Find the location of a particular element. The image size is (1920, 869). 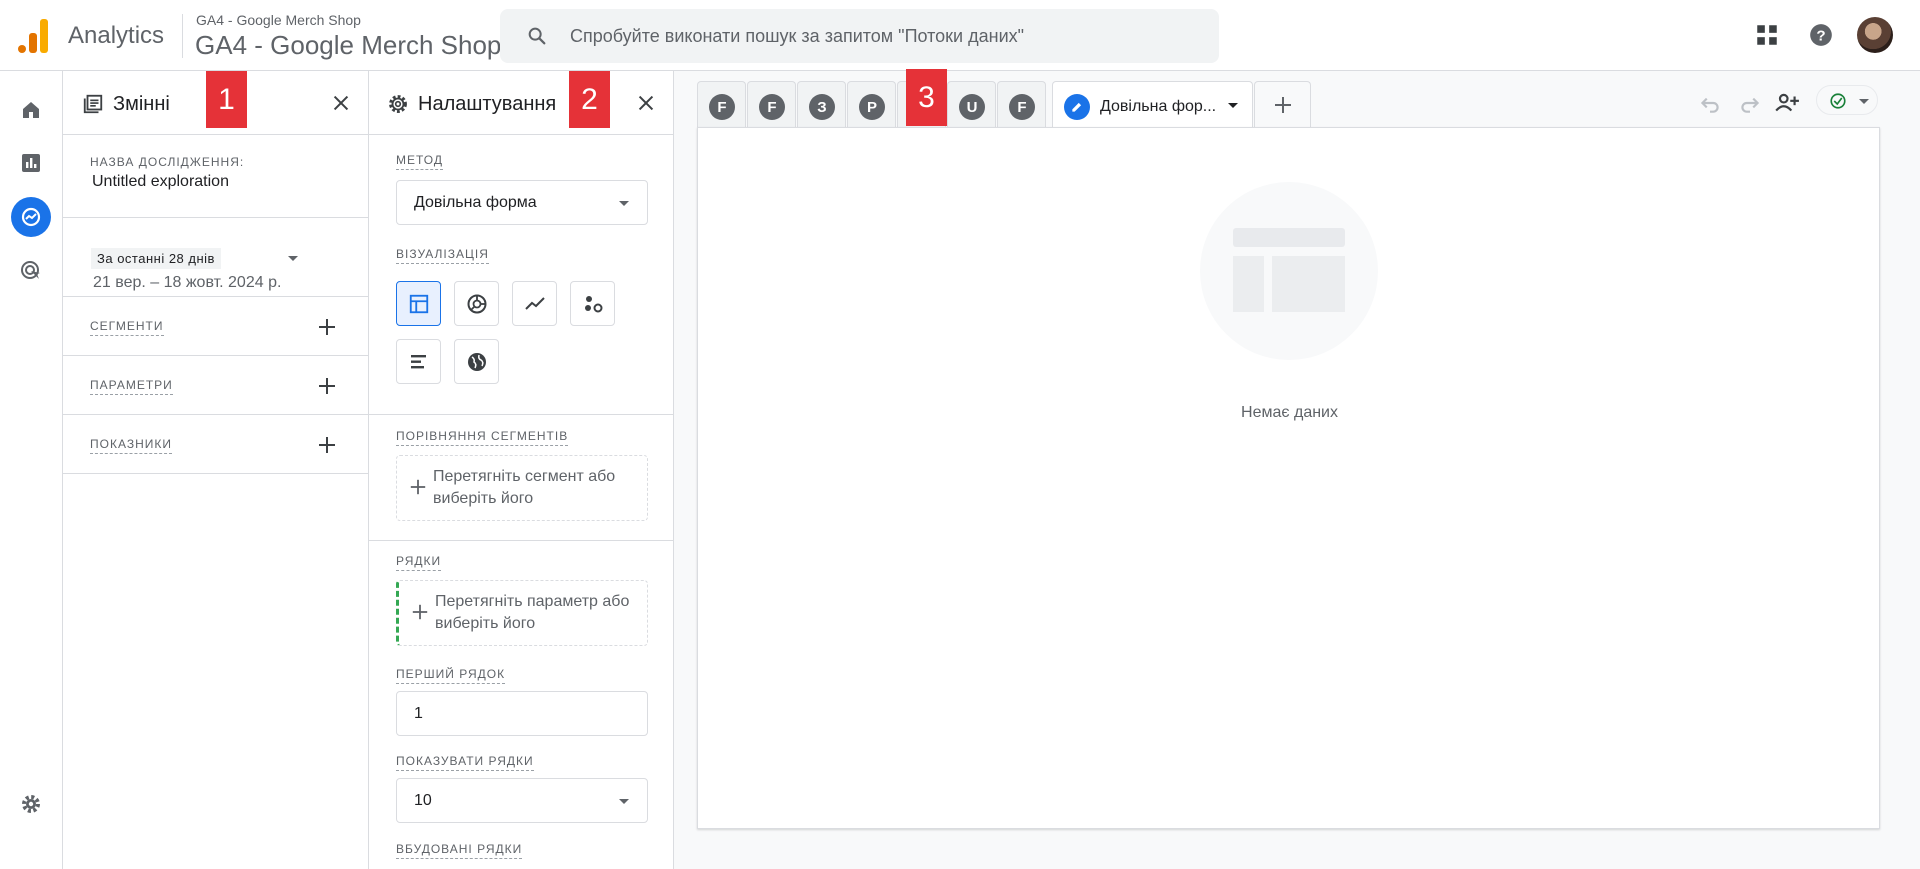

first-row-input: 1 is located at coordinates (522, 713).